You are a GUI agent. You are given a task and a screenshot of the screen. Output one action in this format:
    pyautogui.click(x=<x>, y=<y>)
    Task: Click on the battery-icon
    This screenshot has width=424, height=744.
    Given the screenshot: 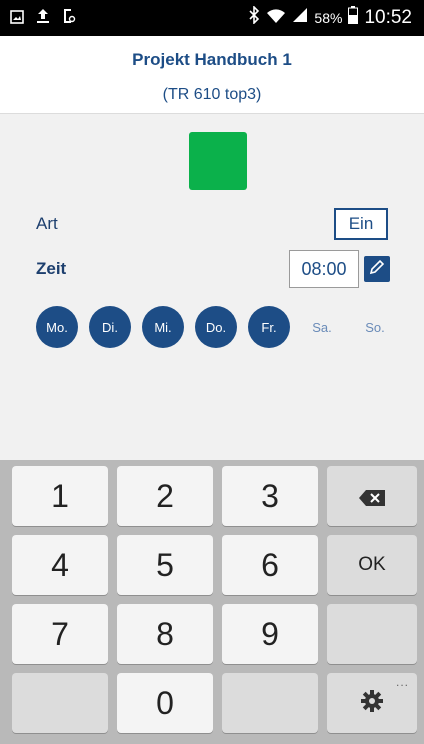 What is the action you would take?
    pyautogui.click(x=353, y=17)
    